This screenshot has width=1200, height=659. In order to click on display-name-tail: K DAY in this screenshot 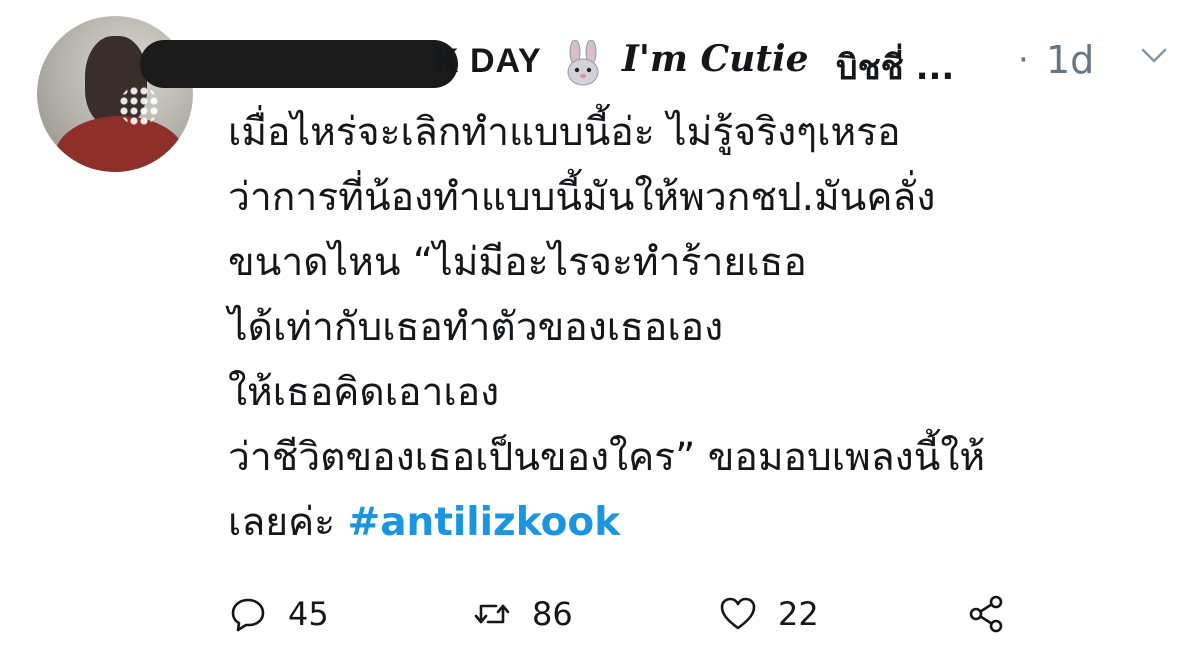, I will do `click(488, 61)`.